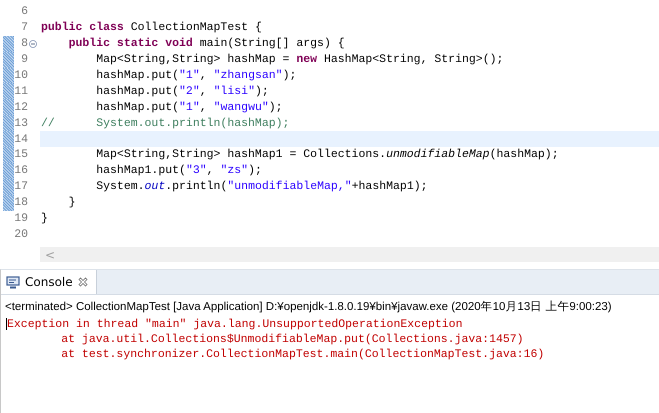  Describe the element at coordinates (21, 234) in the screenshot. I see `line-number: 20` at that location.